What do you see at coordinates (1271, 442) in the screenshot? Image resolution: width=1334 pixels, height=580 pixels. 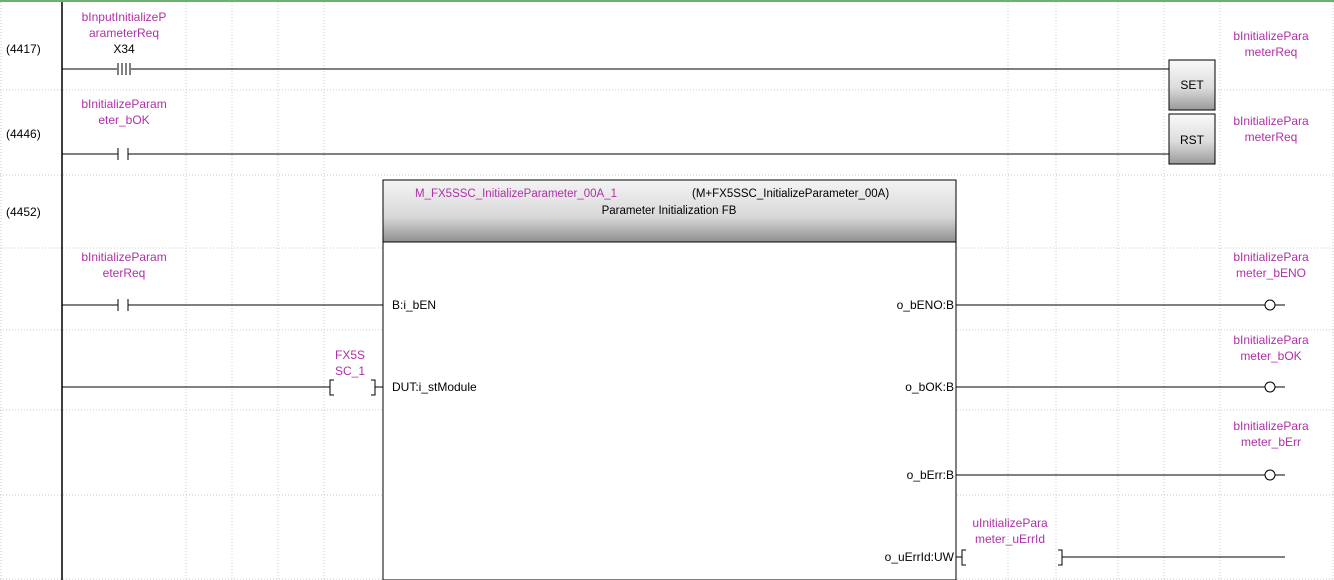 I see `coil-variable-label: meter_bErr` at bounding box center [1271, 442].